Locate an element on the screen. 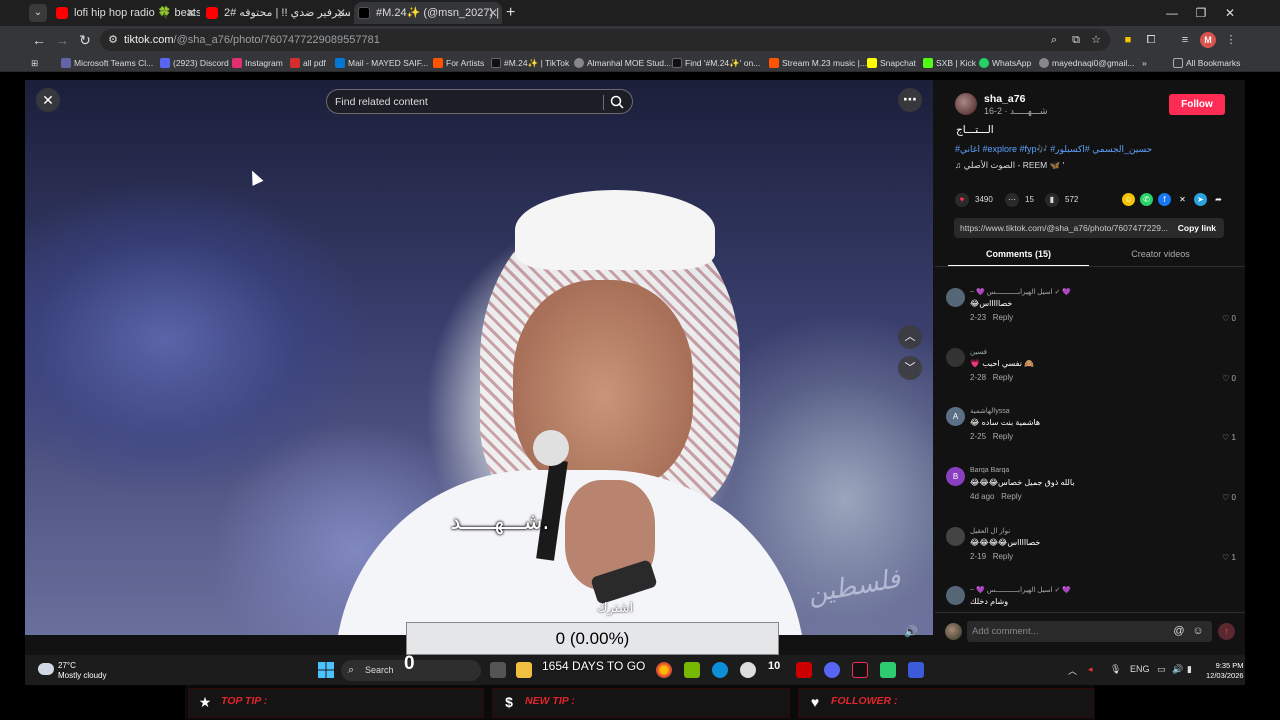 The image size is (1280, 720). edge-icon is located at coordinates (720, 670).